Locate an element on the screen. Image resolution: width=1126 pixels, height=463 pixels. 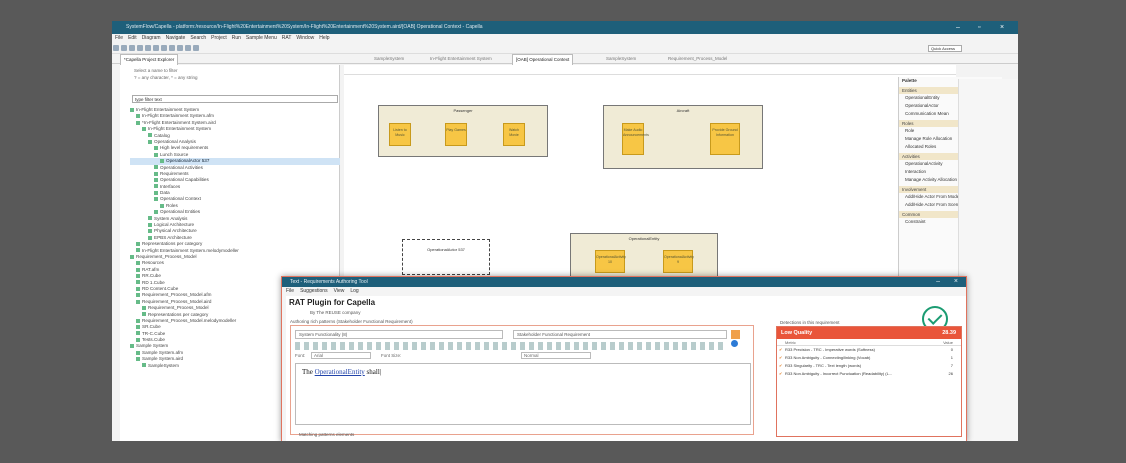
tree-item-label: Tests.Cube is located at coordinates (153, 340).